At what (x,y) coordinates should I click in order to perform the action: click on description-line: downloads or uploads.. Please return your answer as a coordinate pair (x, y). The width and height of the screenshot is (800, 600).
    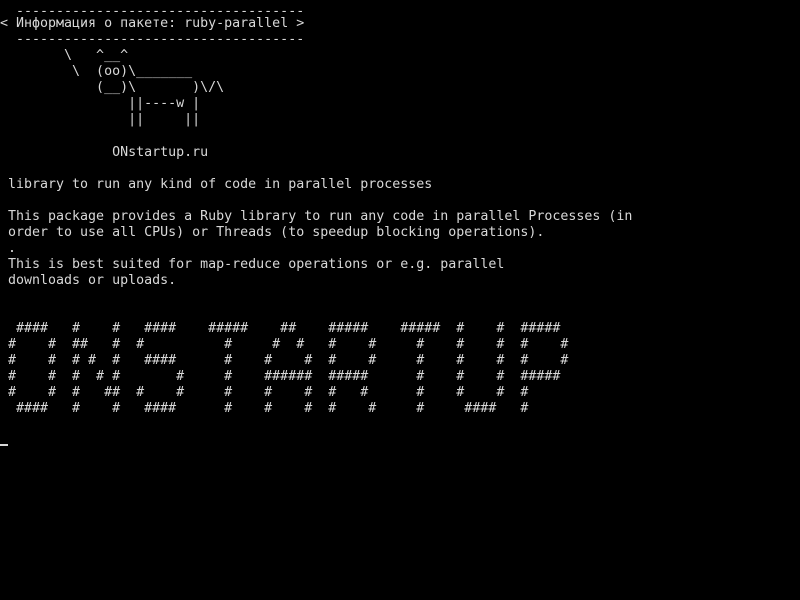
    Looking at the image, I should click on (92, 280).